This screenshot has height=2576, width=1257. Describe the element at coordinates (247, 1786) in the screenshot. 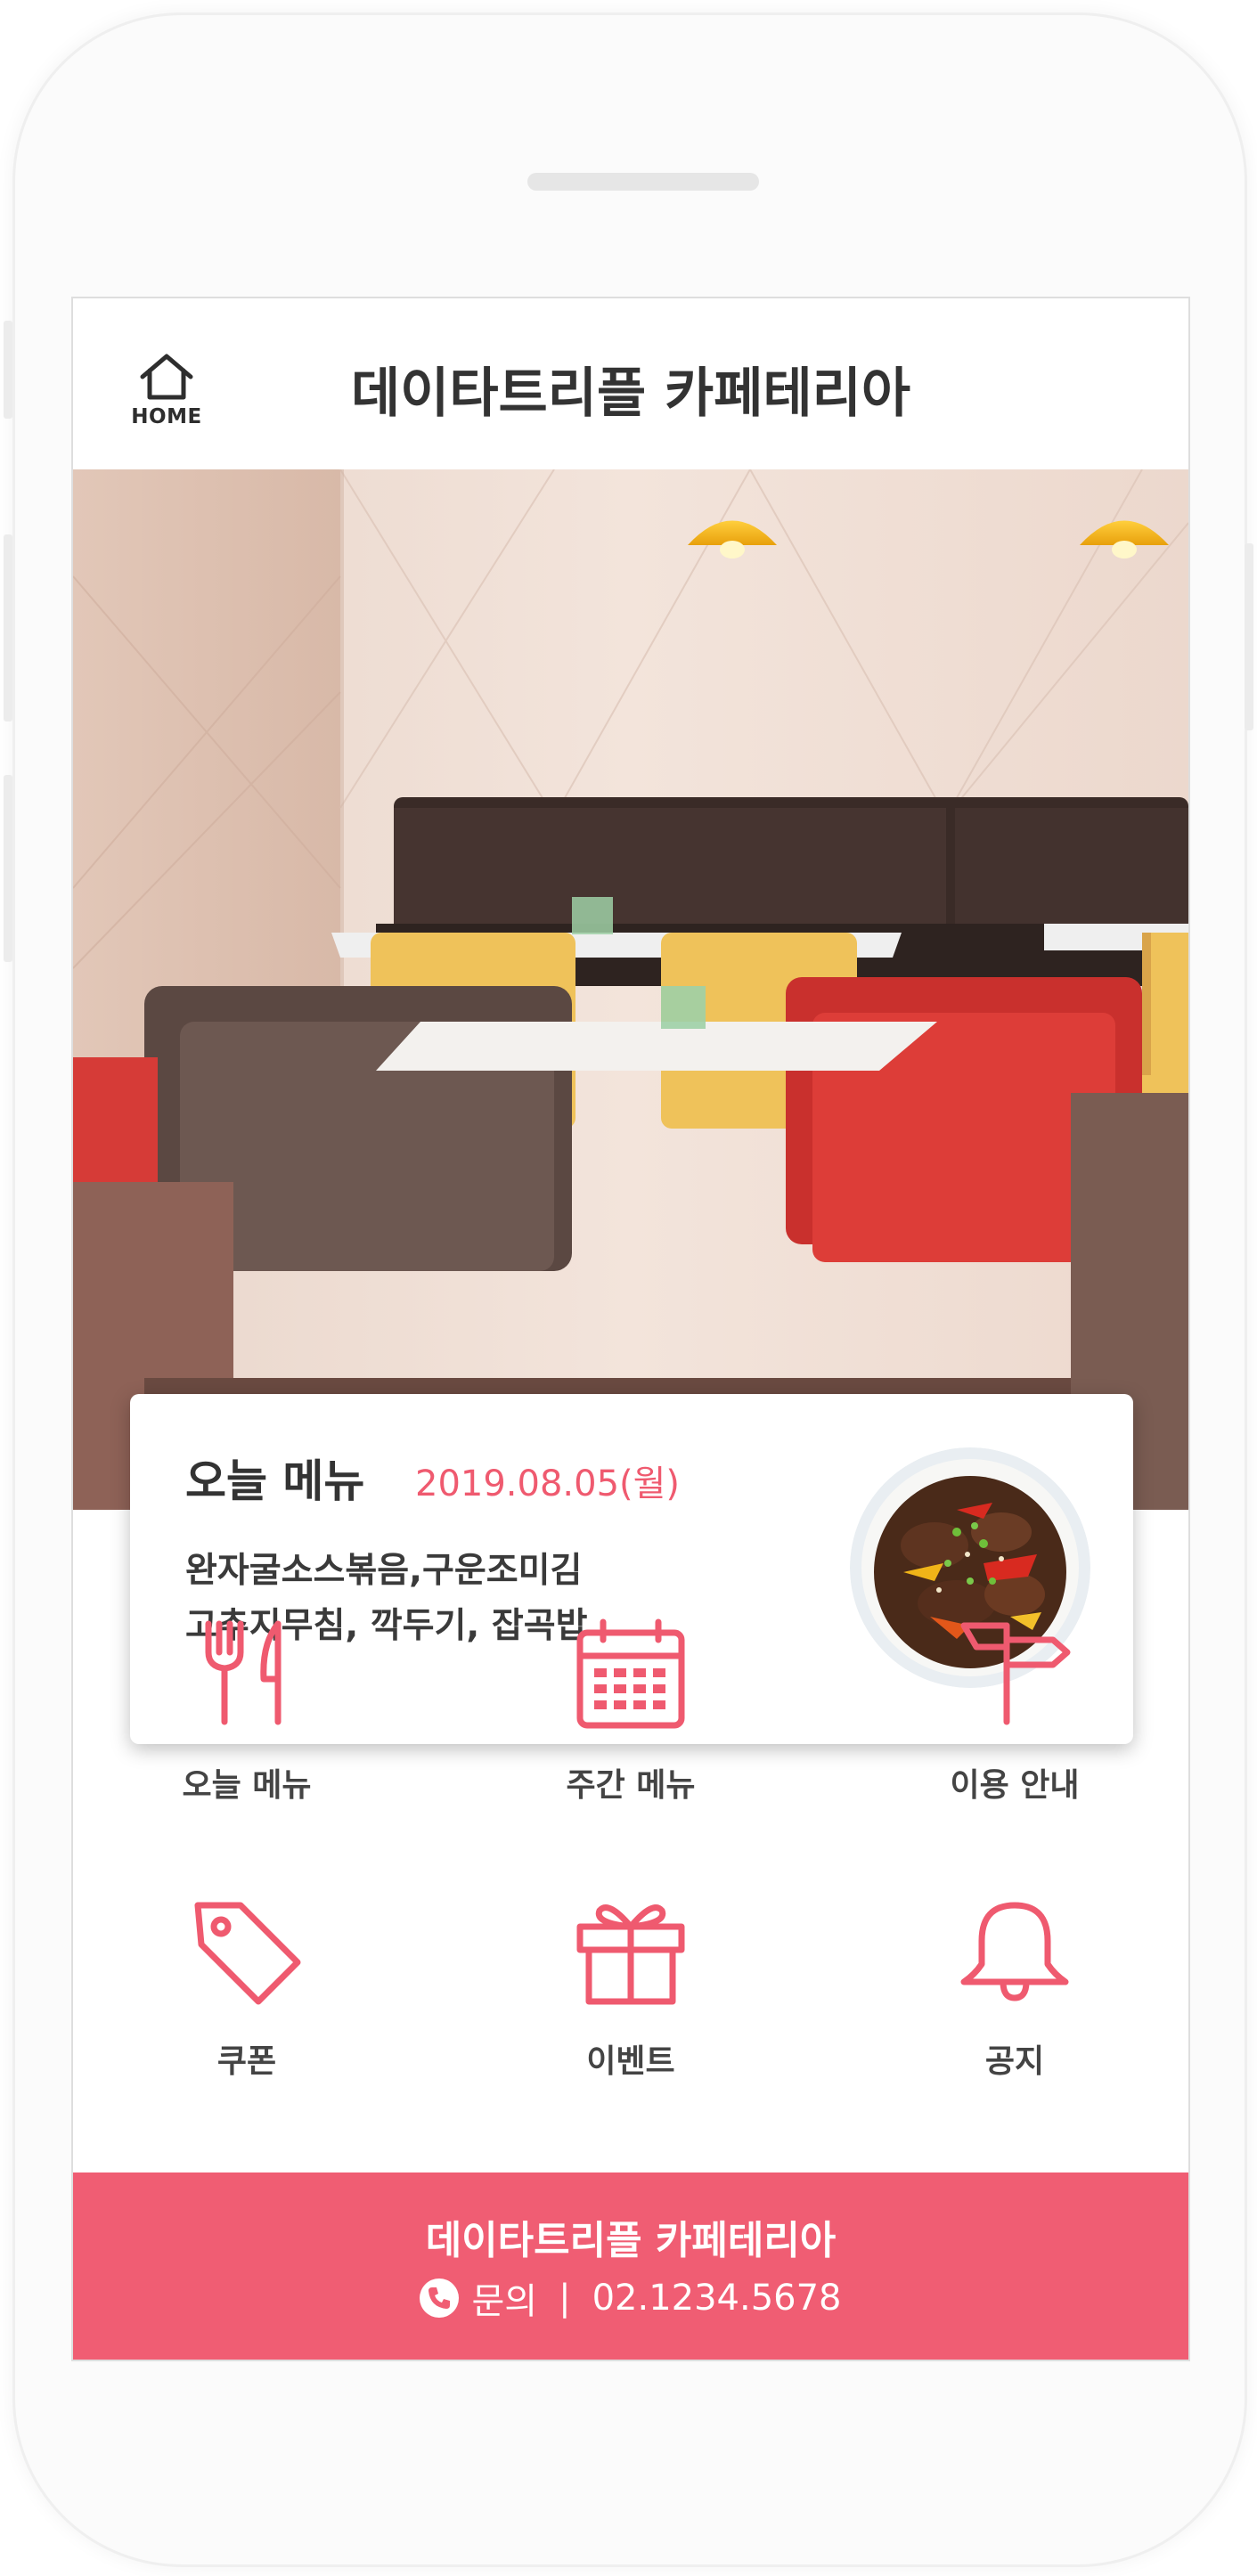

I see `menu-today-label: 오늘 메뉴` at that location.